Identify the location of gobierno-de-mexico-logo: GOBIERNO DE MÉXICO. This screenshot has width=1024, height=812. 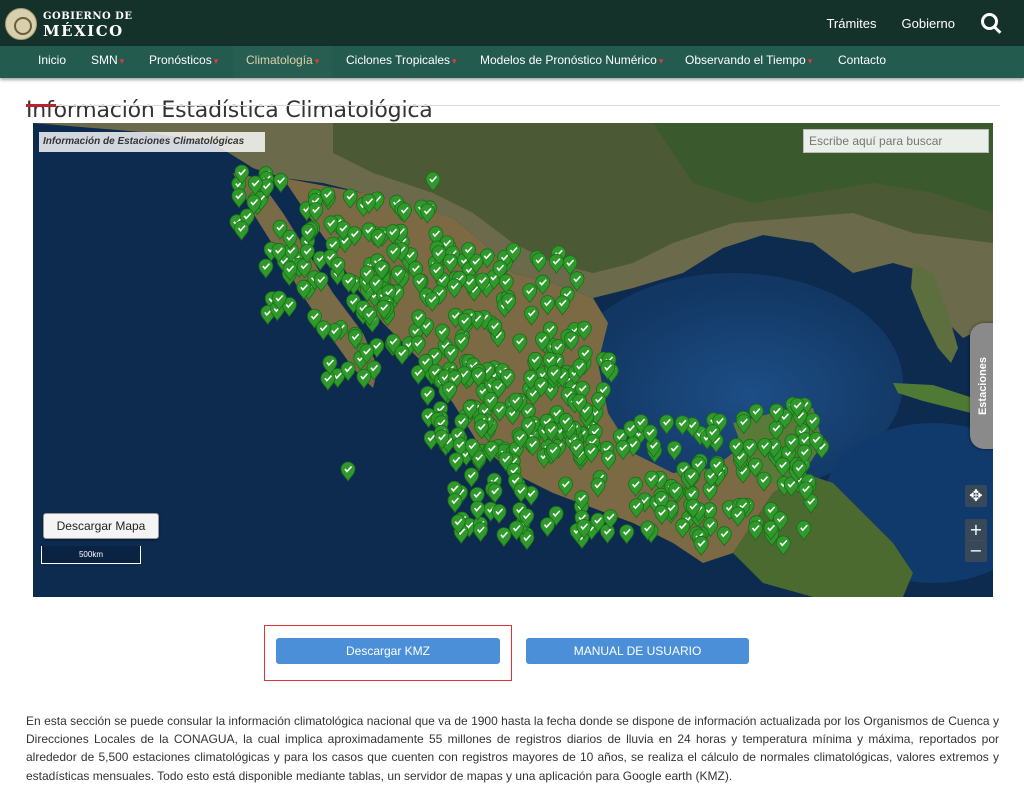
(68, 24).